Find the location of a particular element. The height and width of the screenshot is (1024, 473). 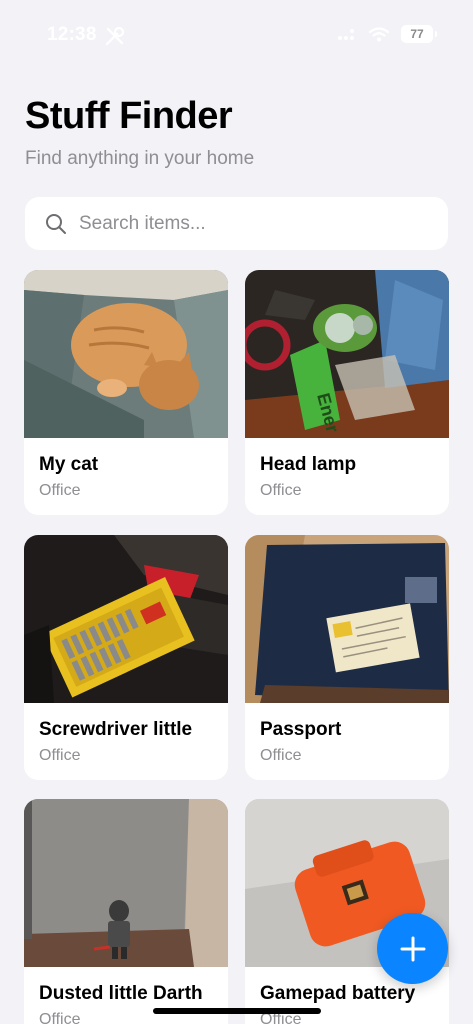

battery-indicator: 77 is located at coordinates (419, 34).